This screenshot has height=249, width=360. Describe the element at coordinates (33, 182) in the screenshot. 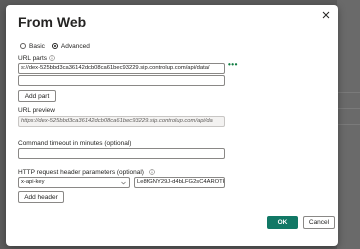

I see `header-key-value: x-api-key` at that location.